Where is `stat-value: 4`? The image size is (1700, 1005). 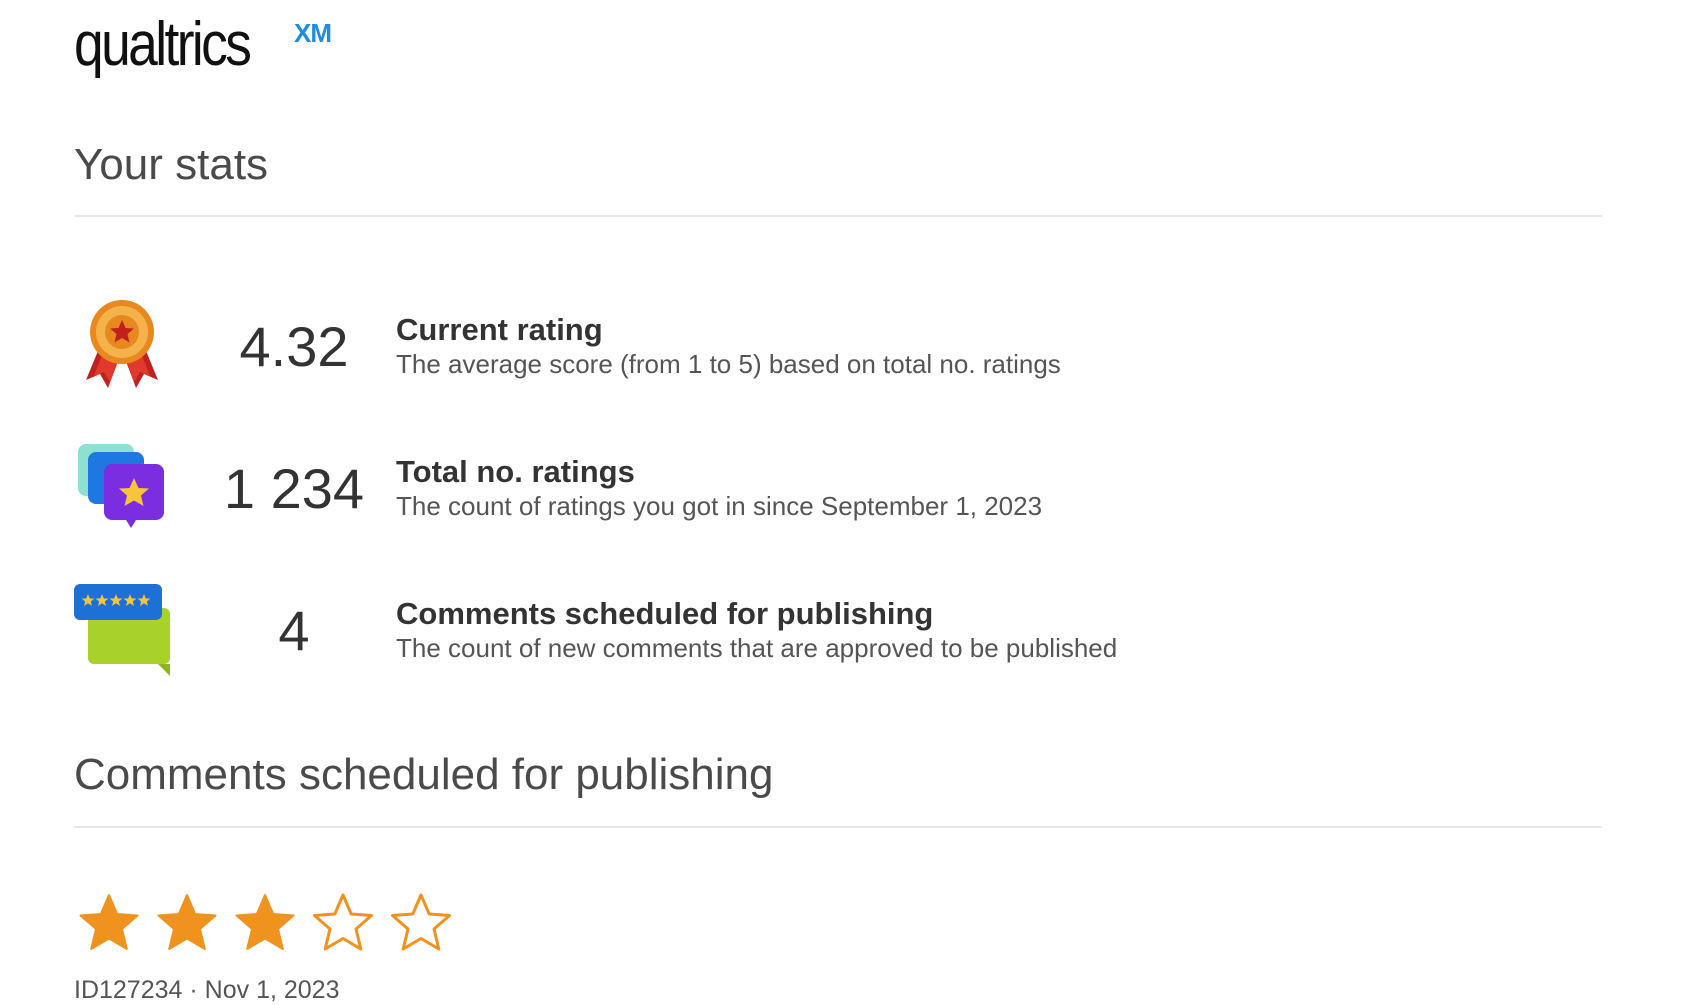
stat-value: 4 is located at coordinates (294, 630).